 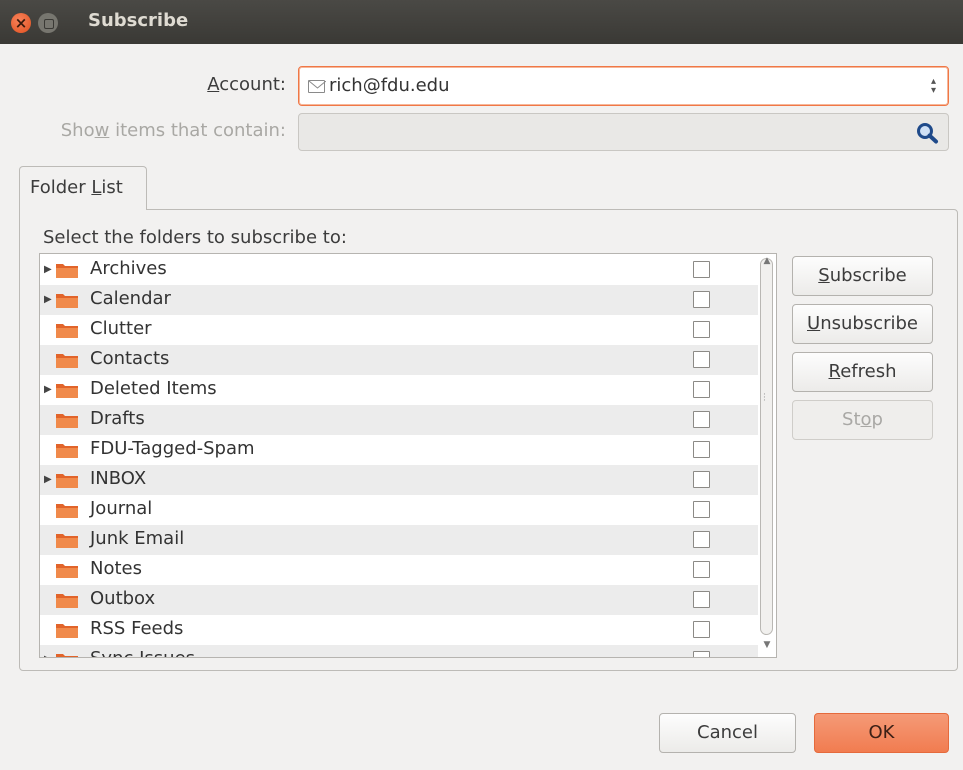 What do you see at coordinates (862, 324) in the screenshot?
I see `unsubscribe-button: Unsubscribe` at bounding box center [862, 324].